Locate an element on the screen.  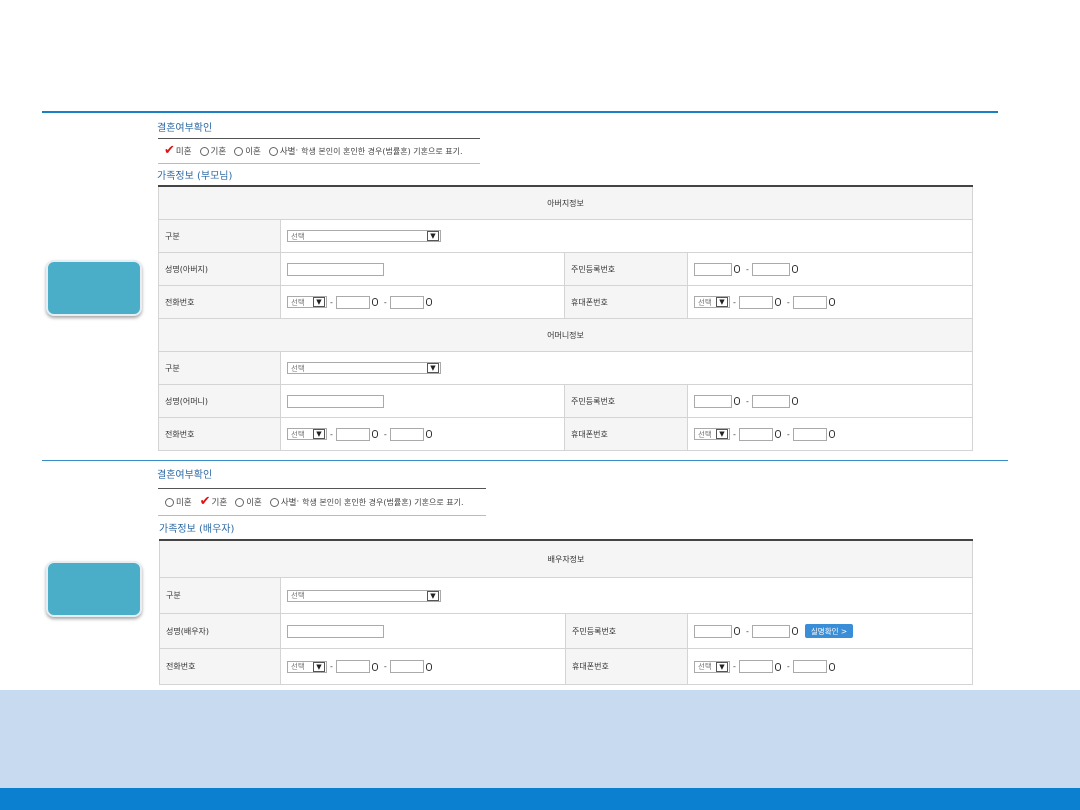
father-phone-mid-input is located at coordinates (352, 302).